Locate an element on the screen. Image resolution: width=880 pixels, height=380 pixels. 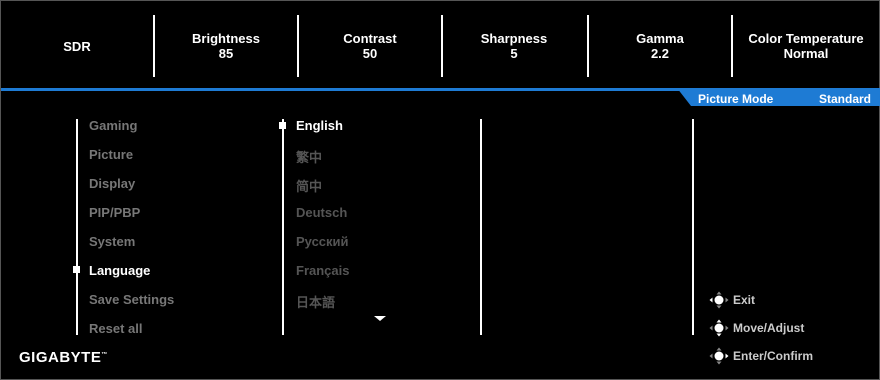
menu-item-gaming: Gaming is located at coordinates (113, 125).